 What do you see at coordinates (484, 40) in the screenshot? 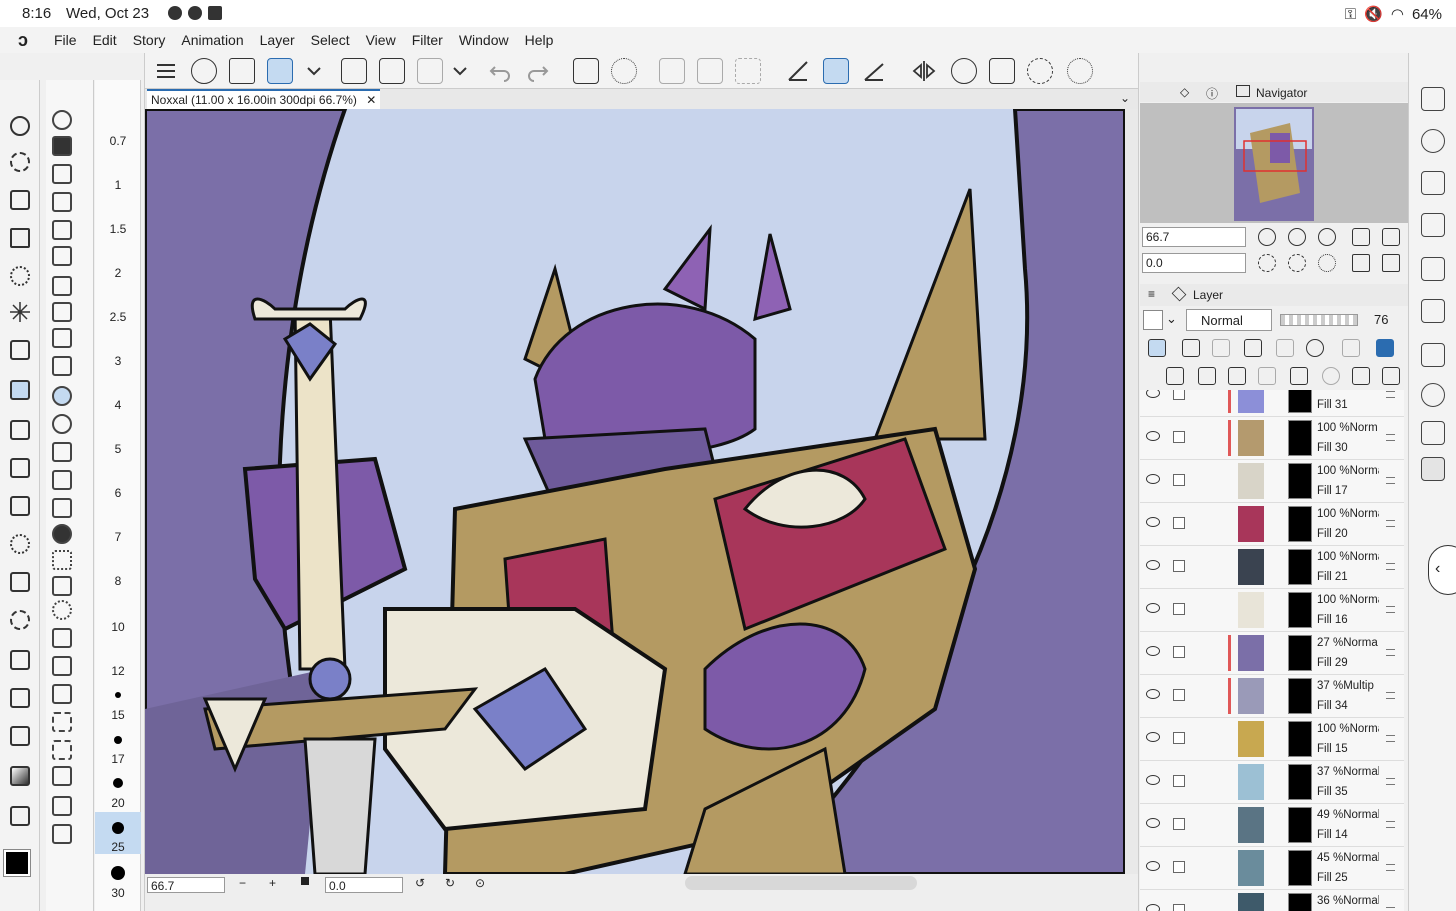
I see `menu-window: Window` at bounding box center [484, 40].